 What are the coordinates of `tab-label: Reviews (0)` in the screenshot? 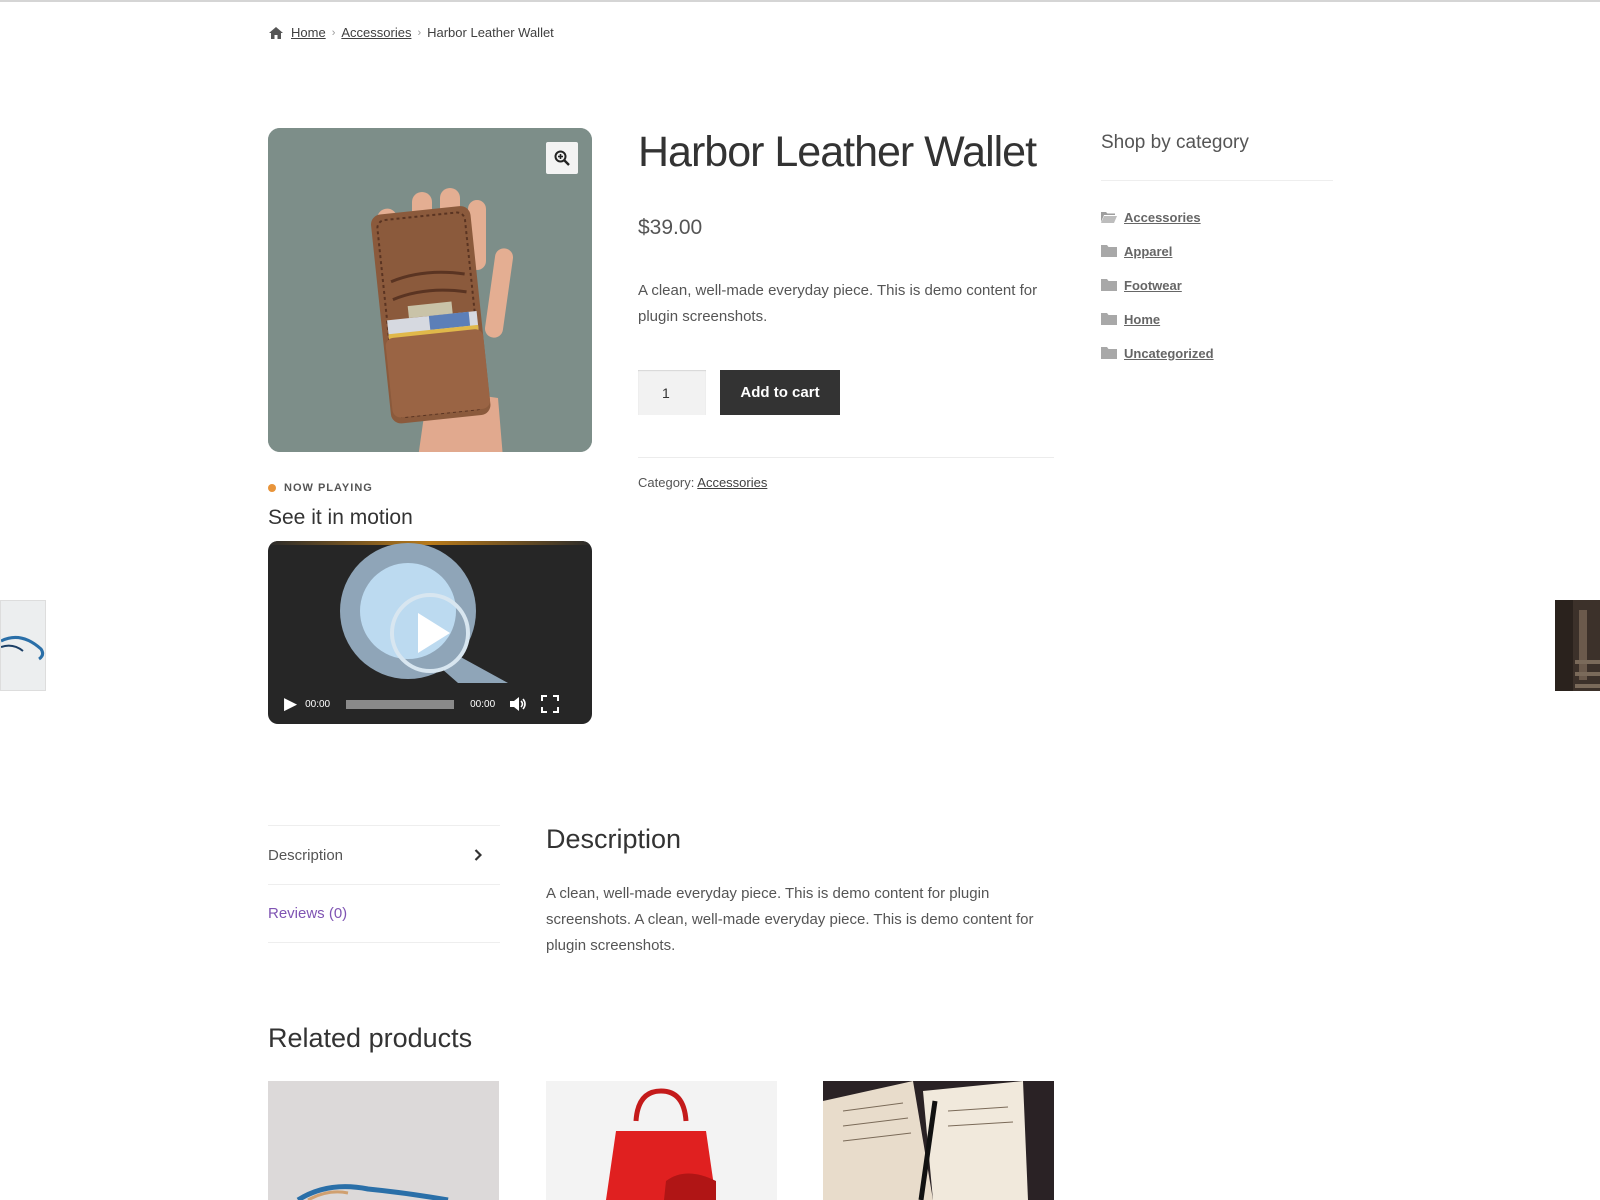 It's located at (308, 913).